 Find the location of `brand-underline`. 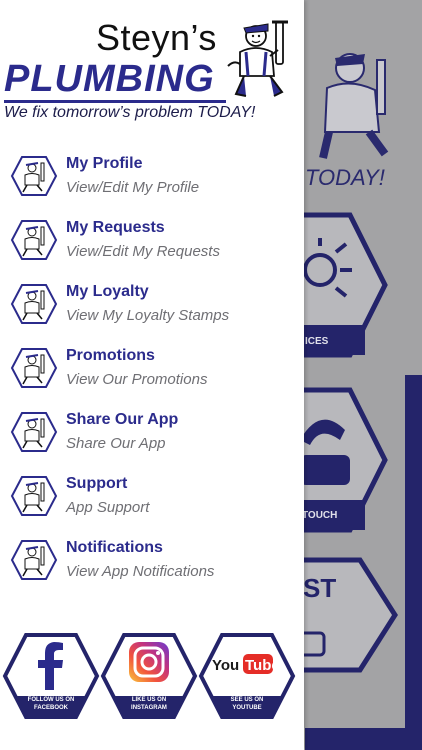

brand-underline is located at coordinates (115, 101).